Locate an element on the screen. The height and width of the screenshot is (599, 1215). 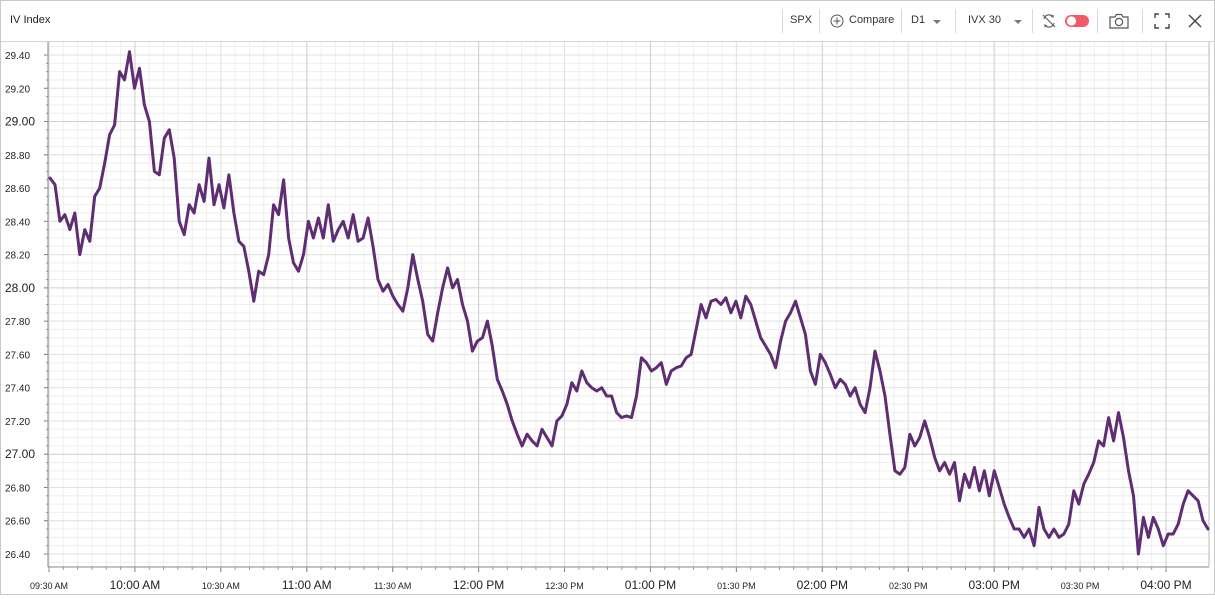
y-tick-label: 26.40 is located at coordinates (17, 555).